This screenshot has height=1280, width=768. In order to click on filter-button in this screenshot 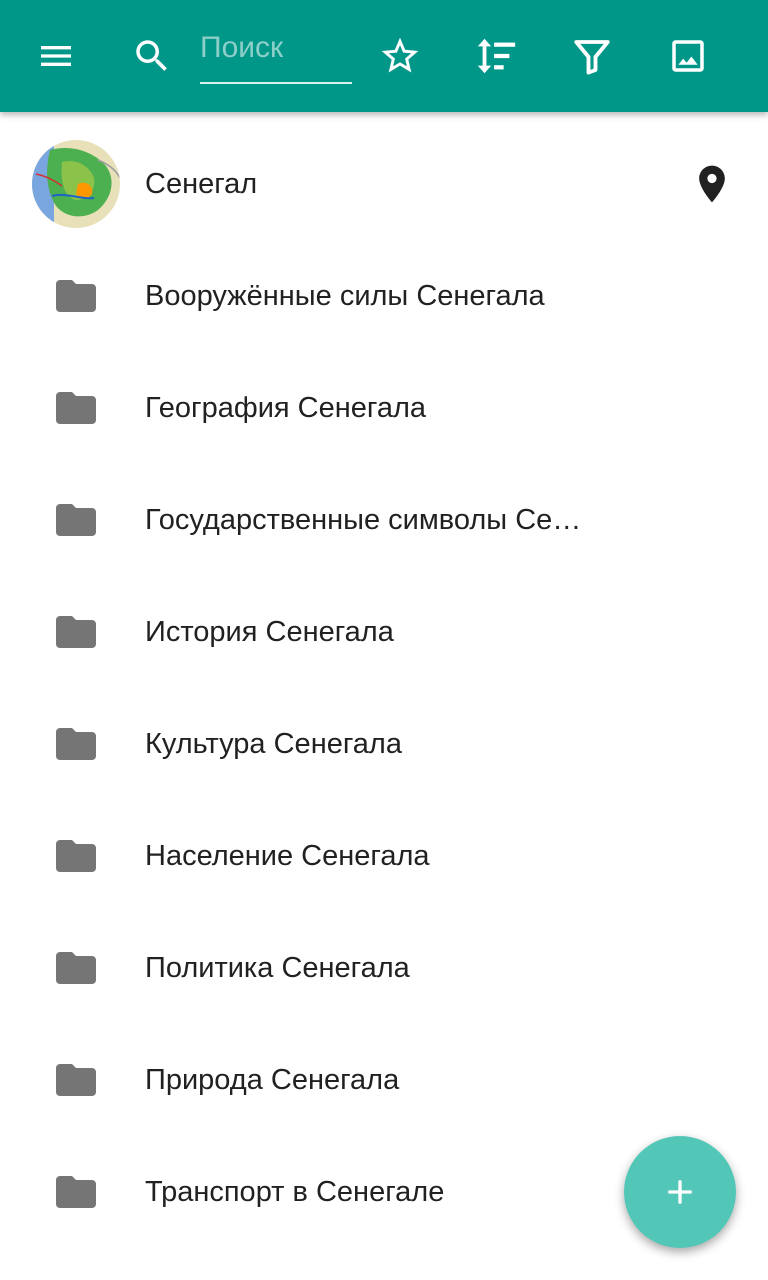, I will do `click(592, 56)`.